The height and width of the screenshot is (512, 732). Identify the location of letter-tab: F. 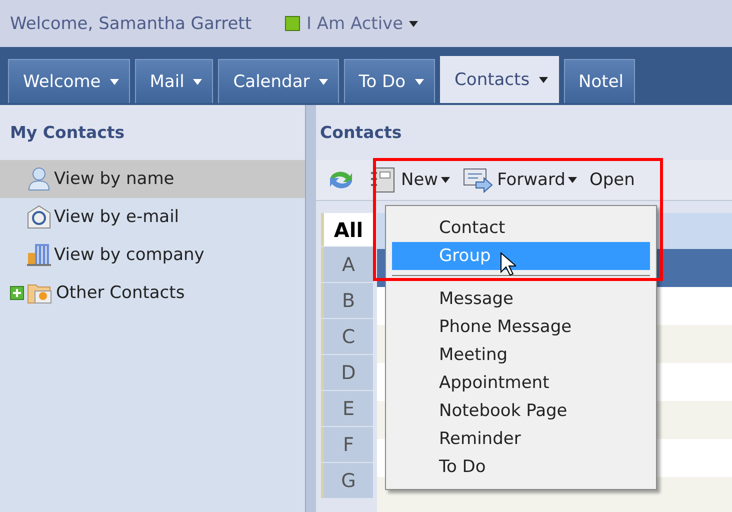
(347, 444).